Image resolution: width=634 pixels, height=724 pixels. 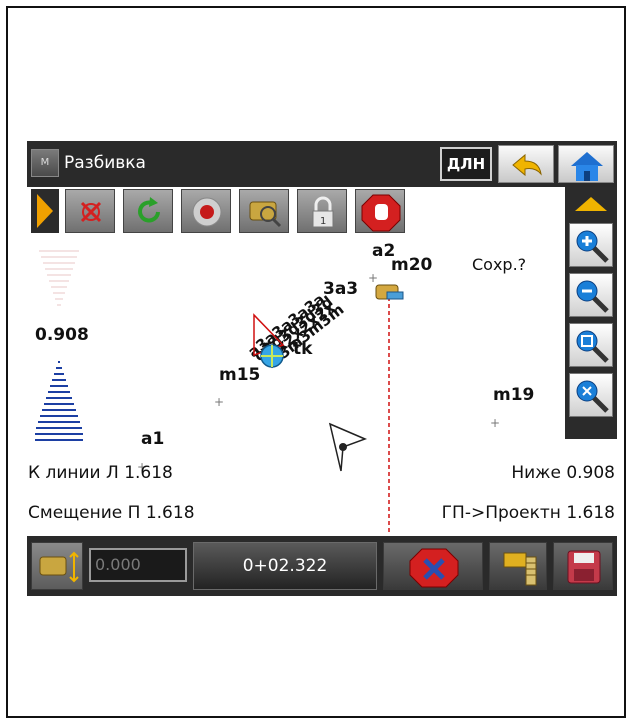 I want to click on point-marker-a2: +, so click(x=373, y=278).